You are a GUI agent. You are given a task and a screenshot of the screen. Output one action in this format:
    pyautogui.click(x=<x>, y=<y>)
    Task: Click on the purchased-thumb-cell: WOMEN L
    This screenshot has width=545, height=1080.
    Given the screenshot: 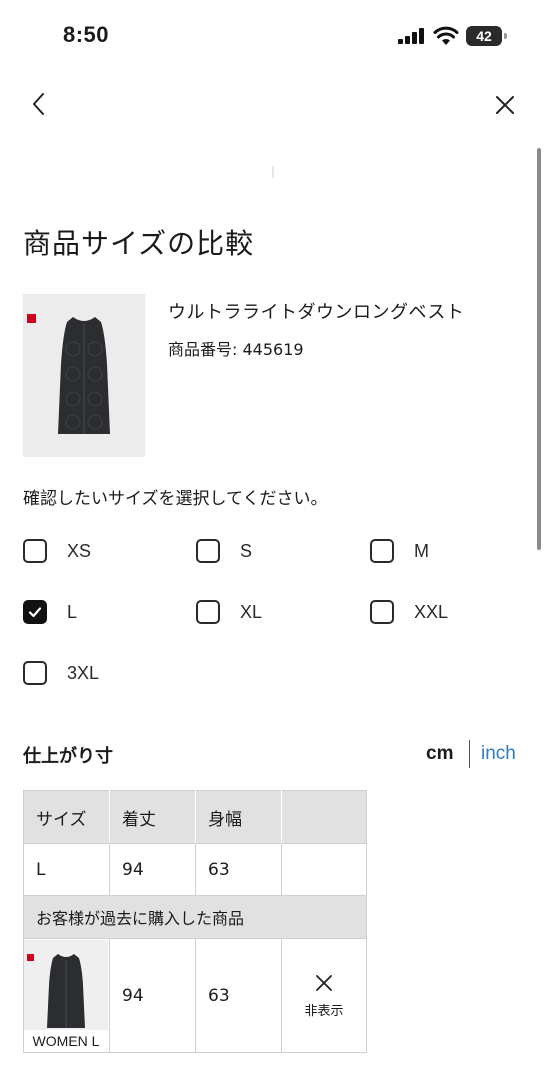 What is the action you would take?
    pyautogui.click(x=66, y=995)
    